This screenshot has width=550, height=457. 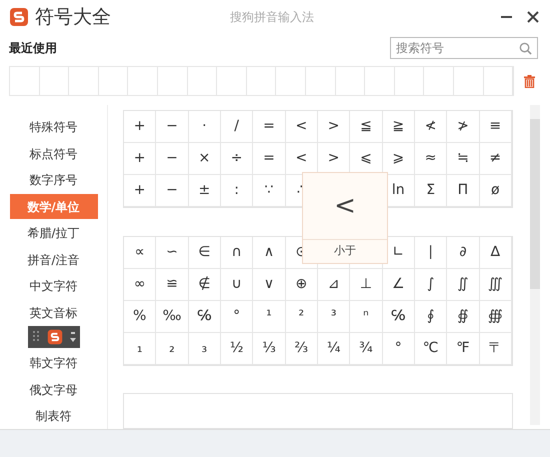 I want to click on symbol-cell: ∞, so click(x=140, y=285).